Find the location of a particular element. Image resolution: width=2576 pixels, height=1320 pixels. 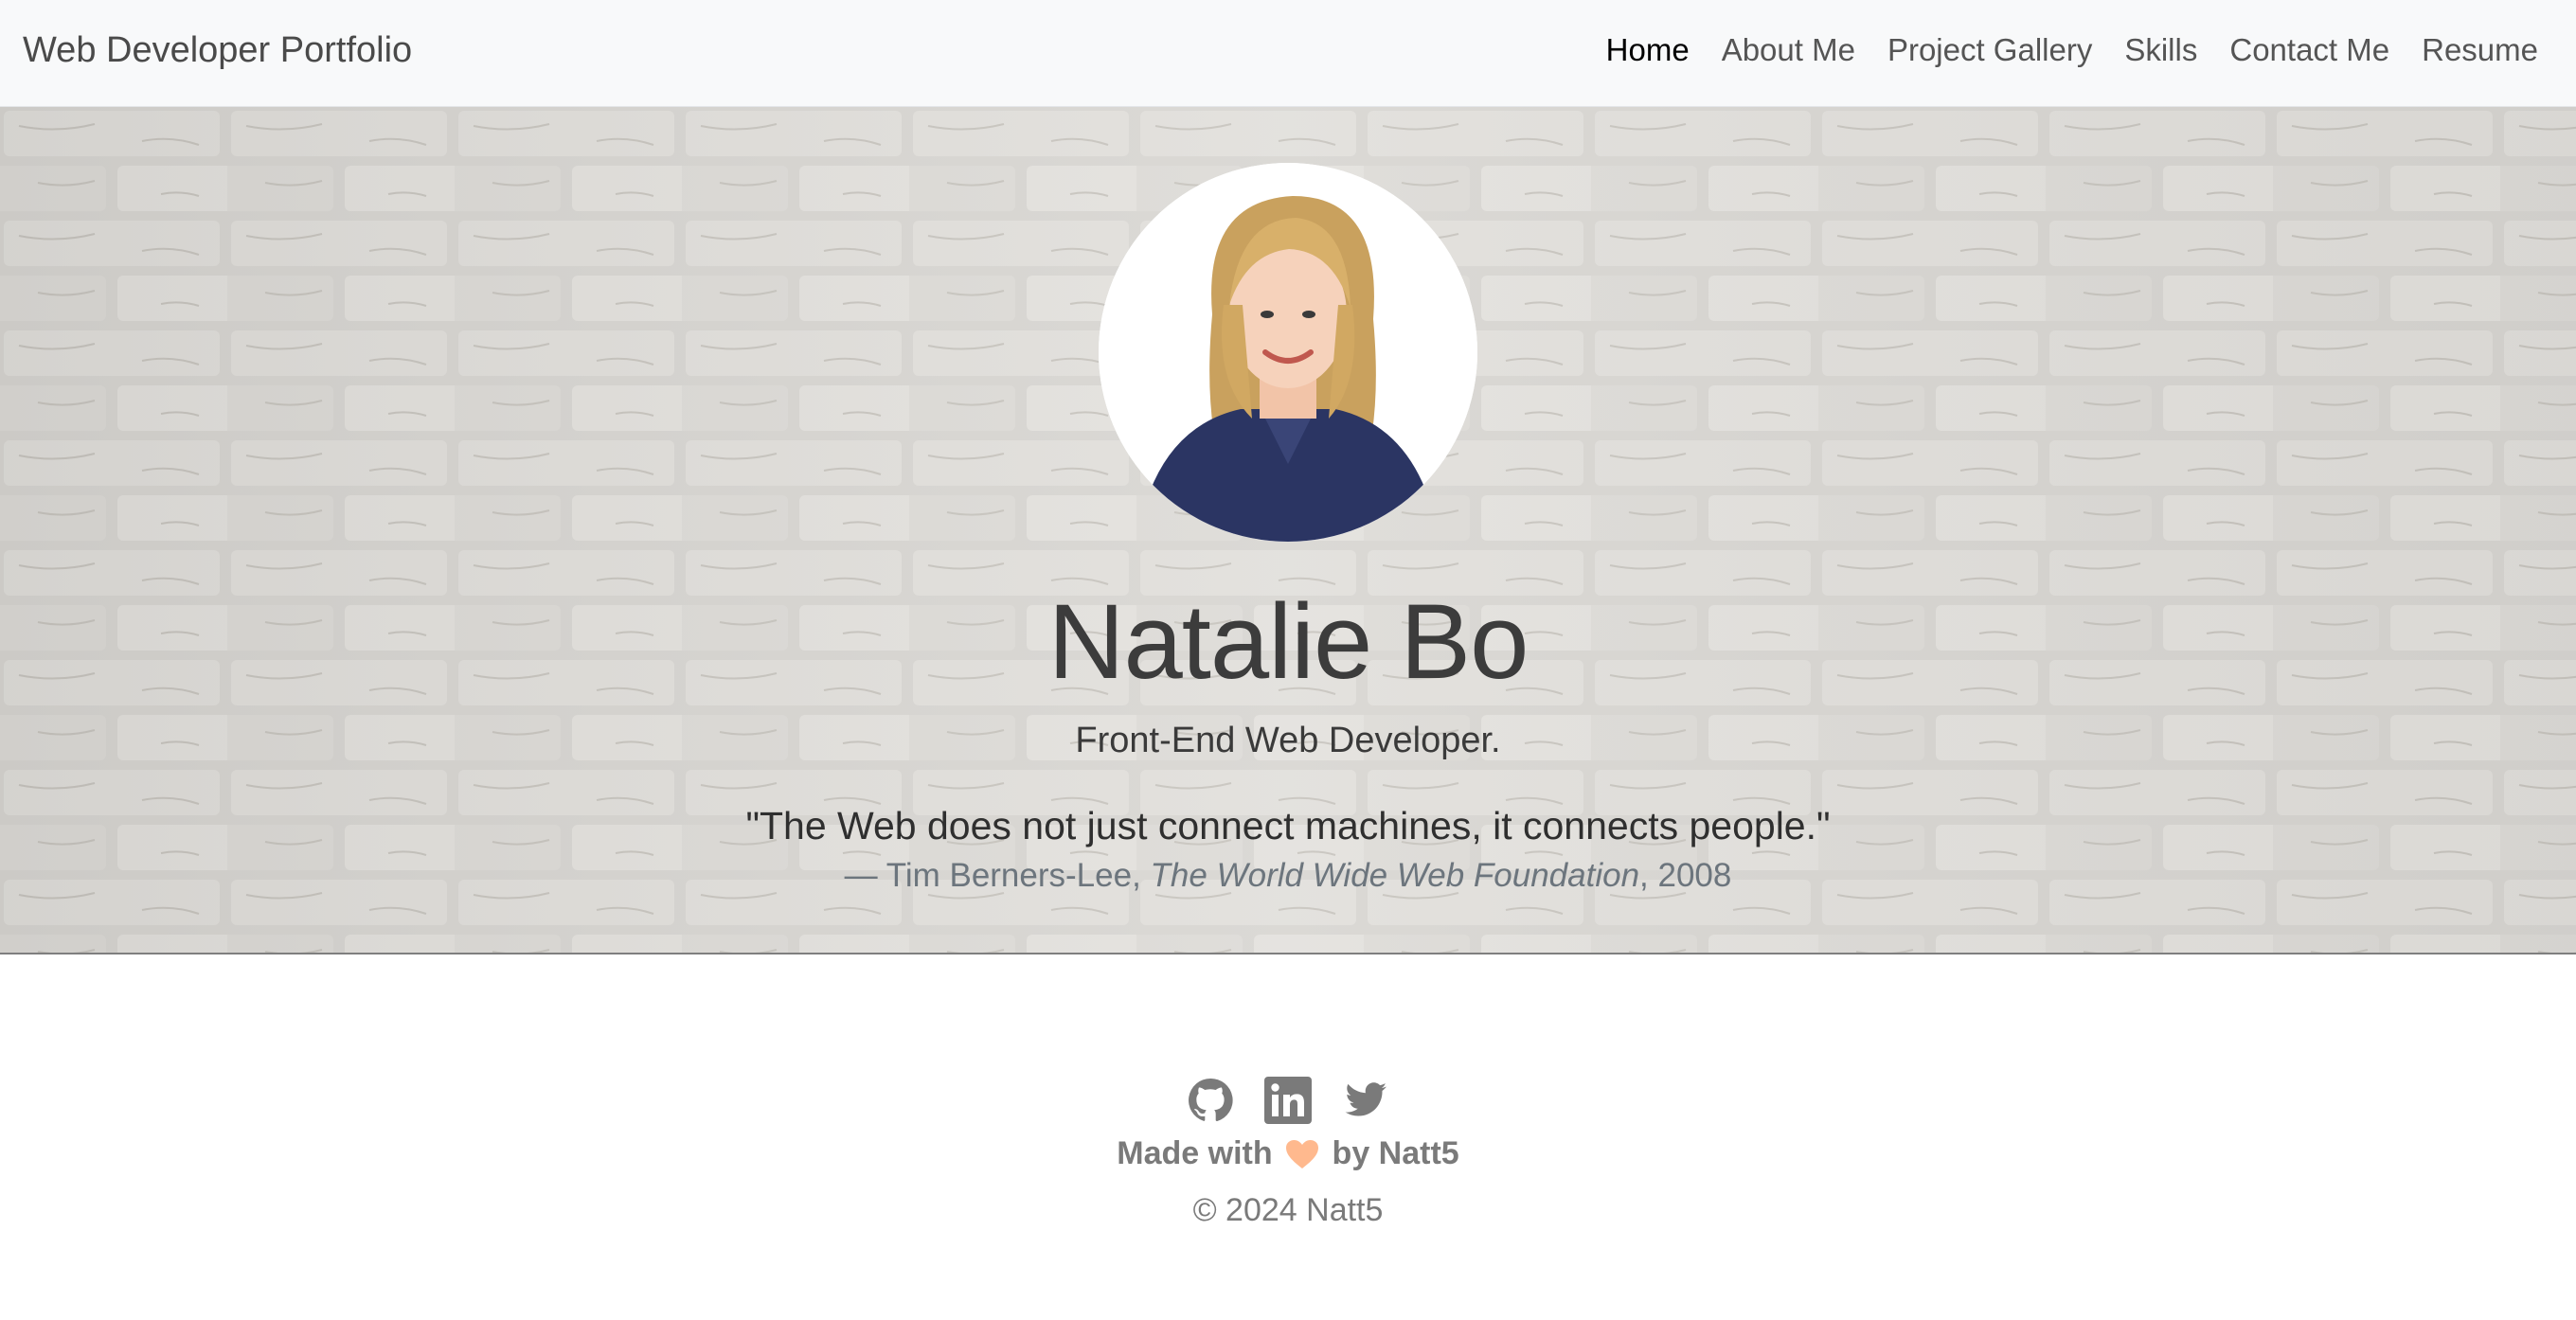

twitter-icon is located at coordinates (1365, 1099).